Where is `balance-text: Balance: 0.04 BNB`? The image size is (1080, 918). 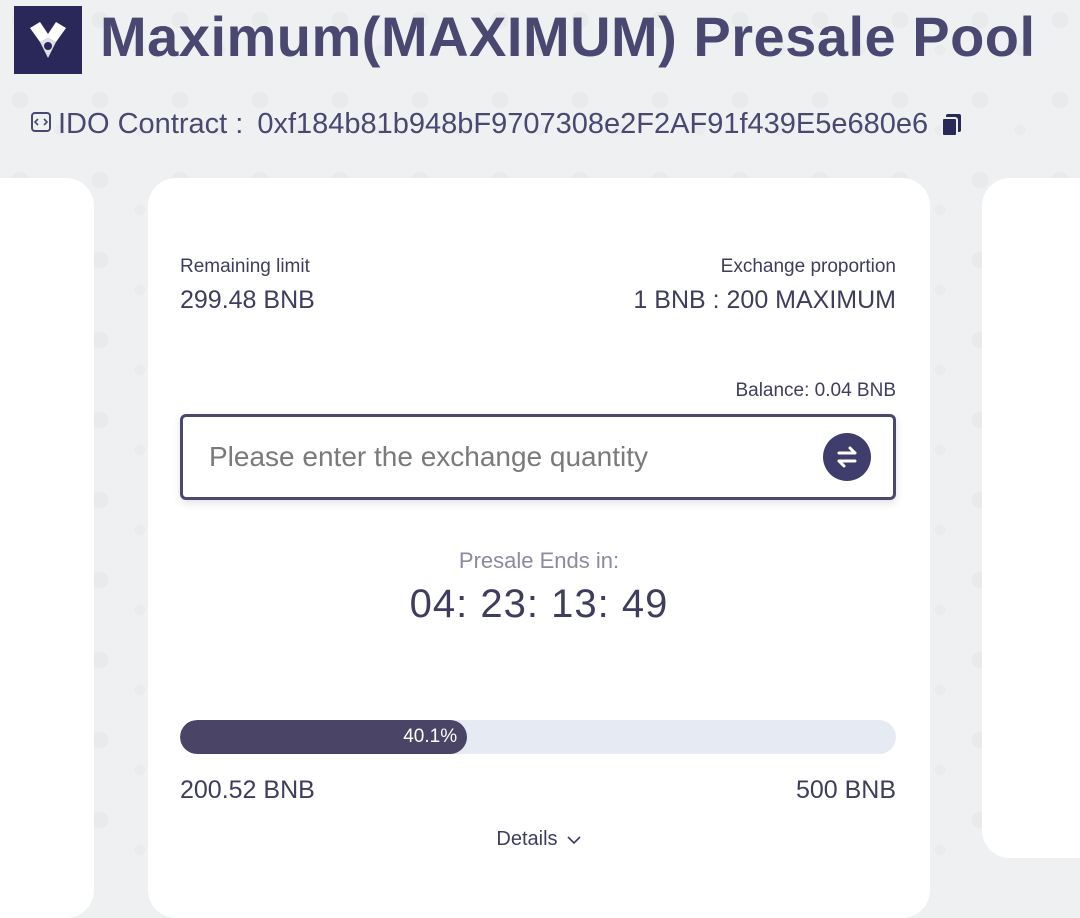
balance-text: Balance: 0.04 BNB is located at coordinates (815, 390).